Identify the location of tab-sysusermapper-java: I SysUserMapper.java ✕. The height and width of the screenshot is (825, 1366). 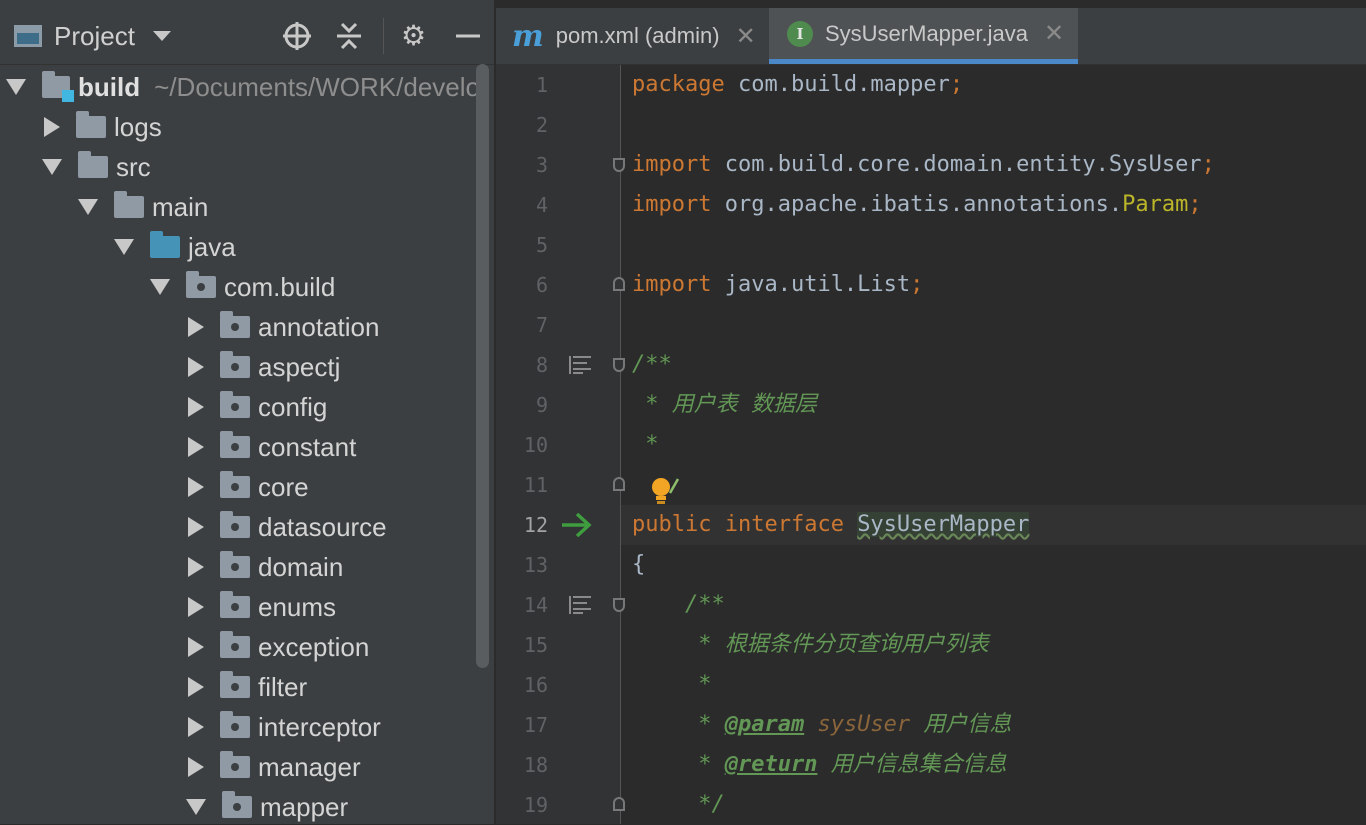
(923, 36).